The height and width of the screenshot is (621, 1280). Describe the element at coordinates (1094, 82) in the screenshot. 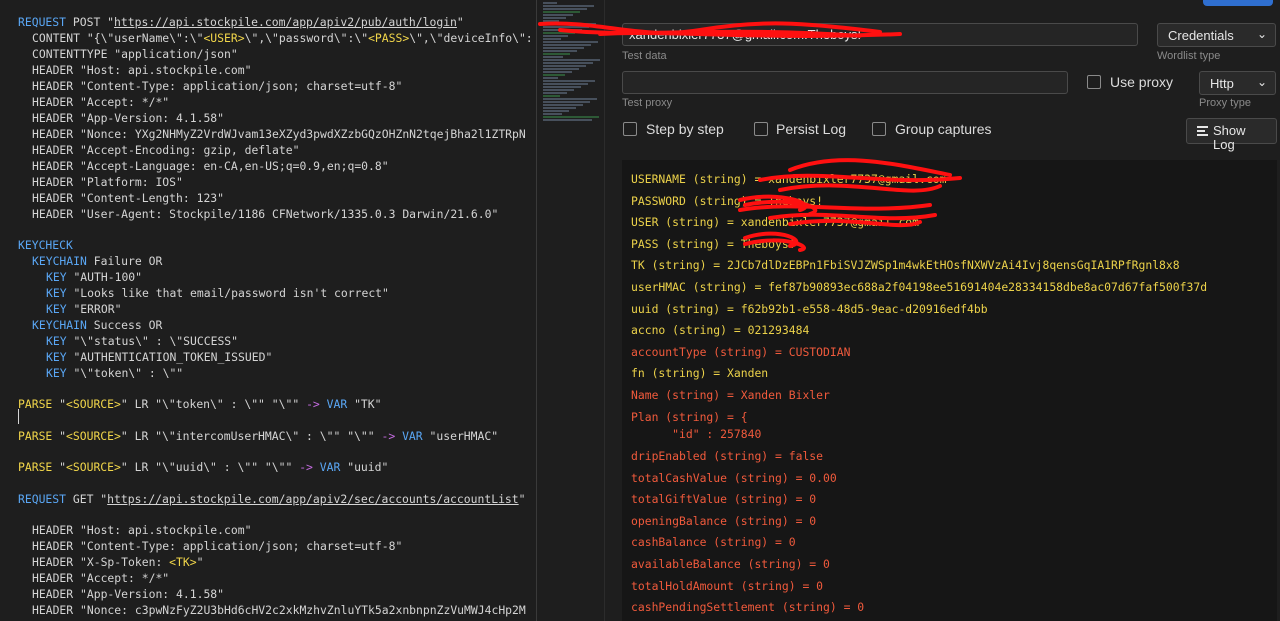

I see `use-proxy-checkbox` at that location.